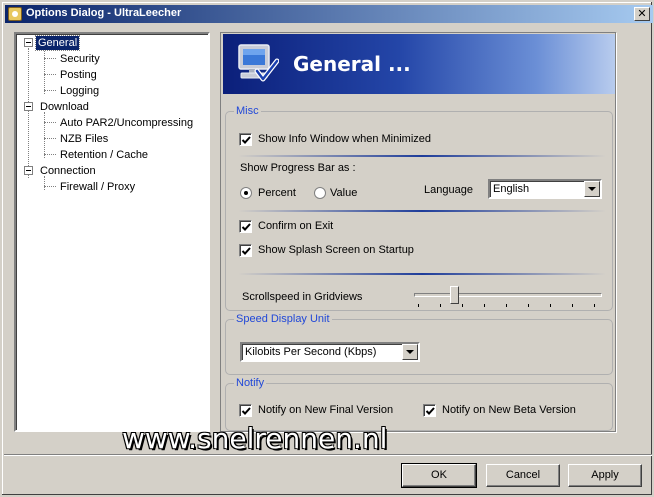 The height and width of the screenshot is (497, 654). What do you see at coordinates (79, 91) in the screenshot?
I see `tree-item-logging: Logging` at bounding box center [79, 91].